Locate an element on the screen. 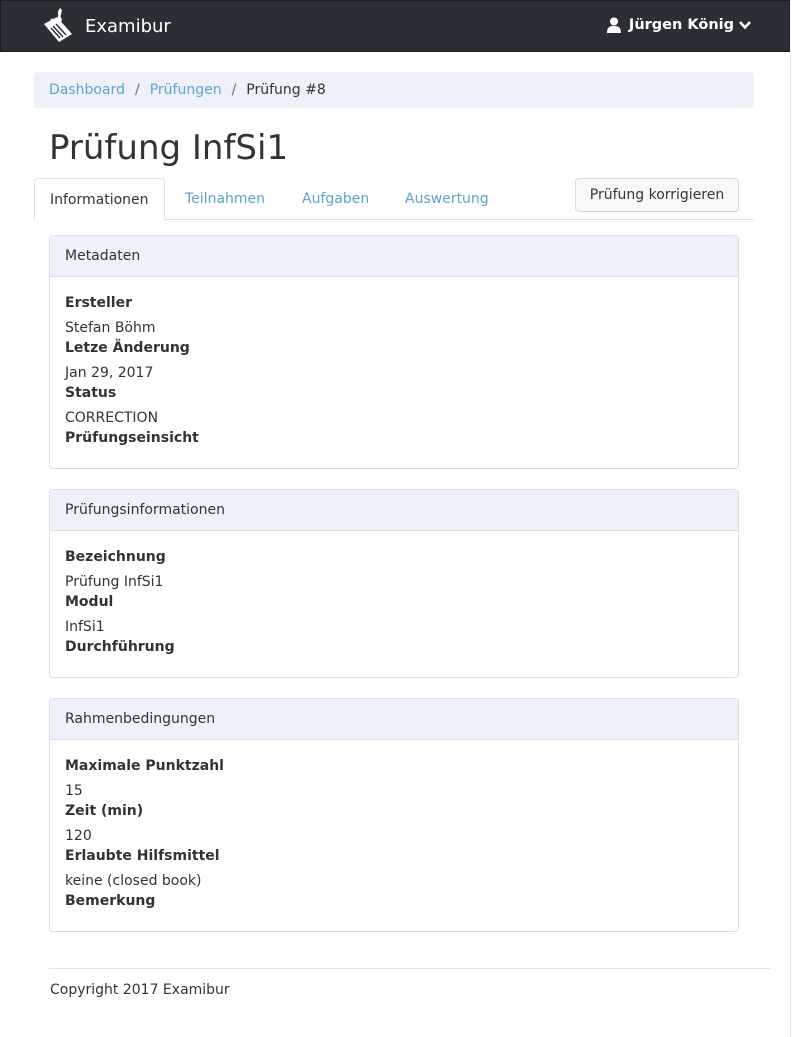 The width and height of the screenshot is (800, 1037). user-menu-dropdown: Jürgen König is located at coordinates (678, 25).